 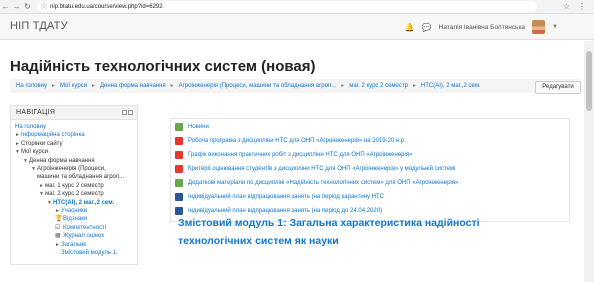 I want to click on menu-icon: ⋮, so click(x=582, y=6).